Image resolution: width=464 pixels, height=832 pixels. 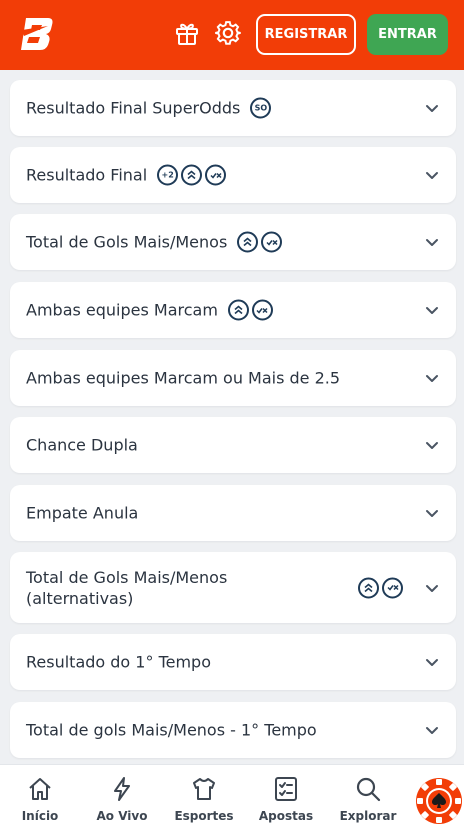 What do you see at coordinates (204, 802) in the screenshot?
I see `nav-item-esportes: Esportes` at bounding box center [204, 802].